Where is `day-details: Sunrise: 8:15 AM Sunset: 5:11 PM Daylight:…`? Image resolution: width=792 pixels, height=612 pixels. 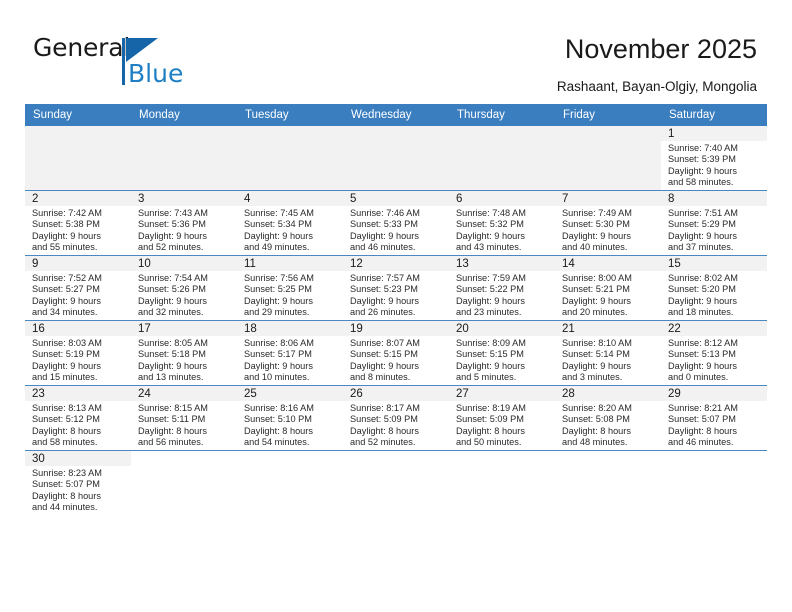 day-details: Sunrise: 8:15 AM Sunset: 5:11 PM Daylight:… is located at coordinates (184, 425).